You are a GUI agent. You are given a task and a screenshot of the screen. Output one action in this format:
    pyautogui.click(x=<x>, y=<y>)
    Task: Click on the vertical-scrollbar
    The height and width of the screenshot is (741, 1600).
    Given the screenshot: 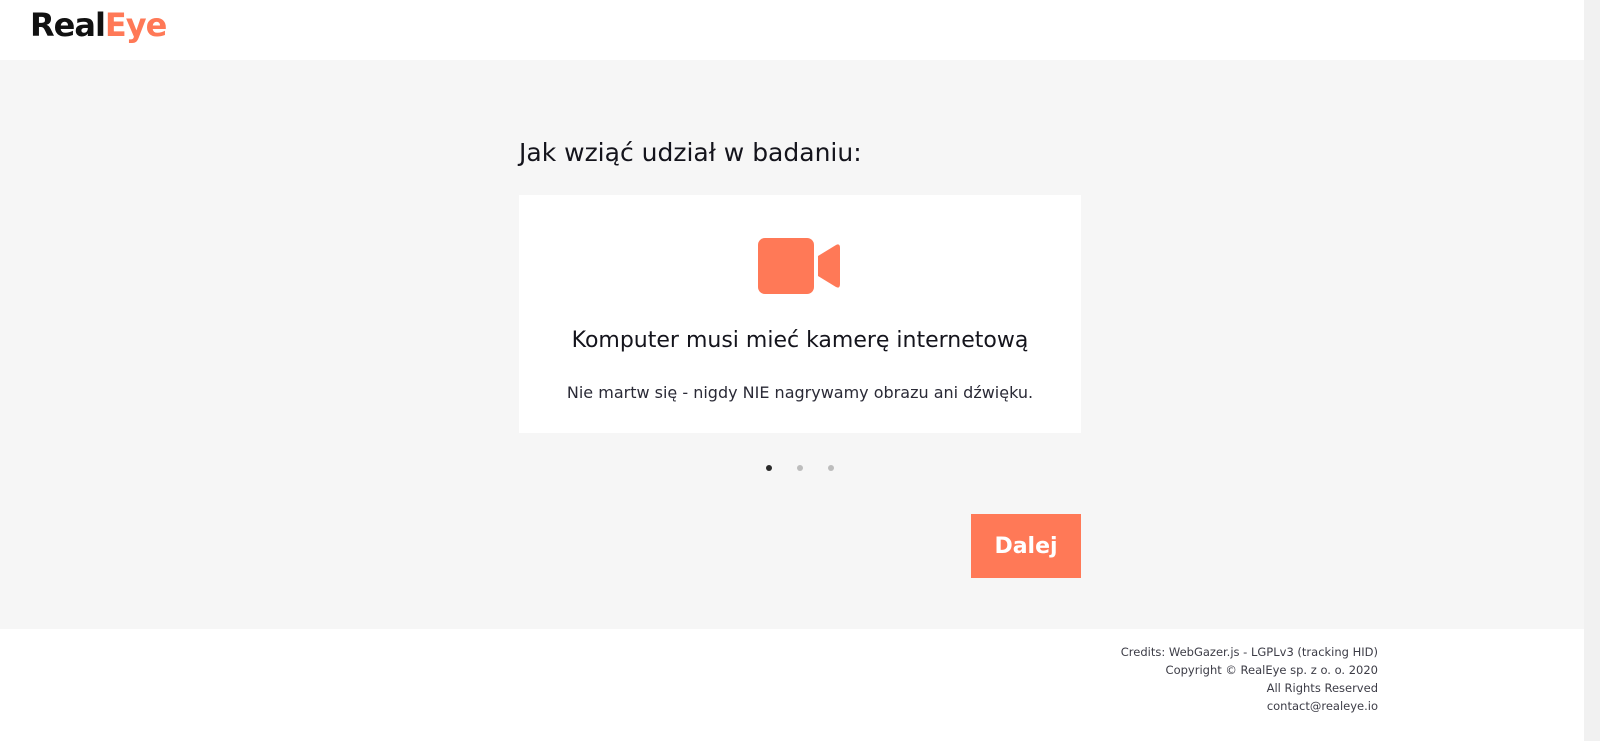 What is the action you would take?
    pyautogui.click(x=1592, y=370)
    